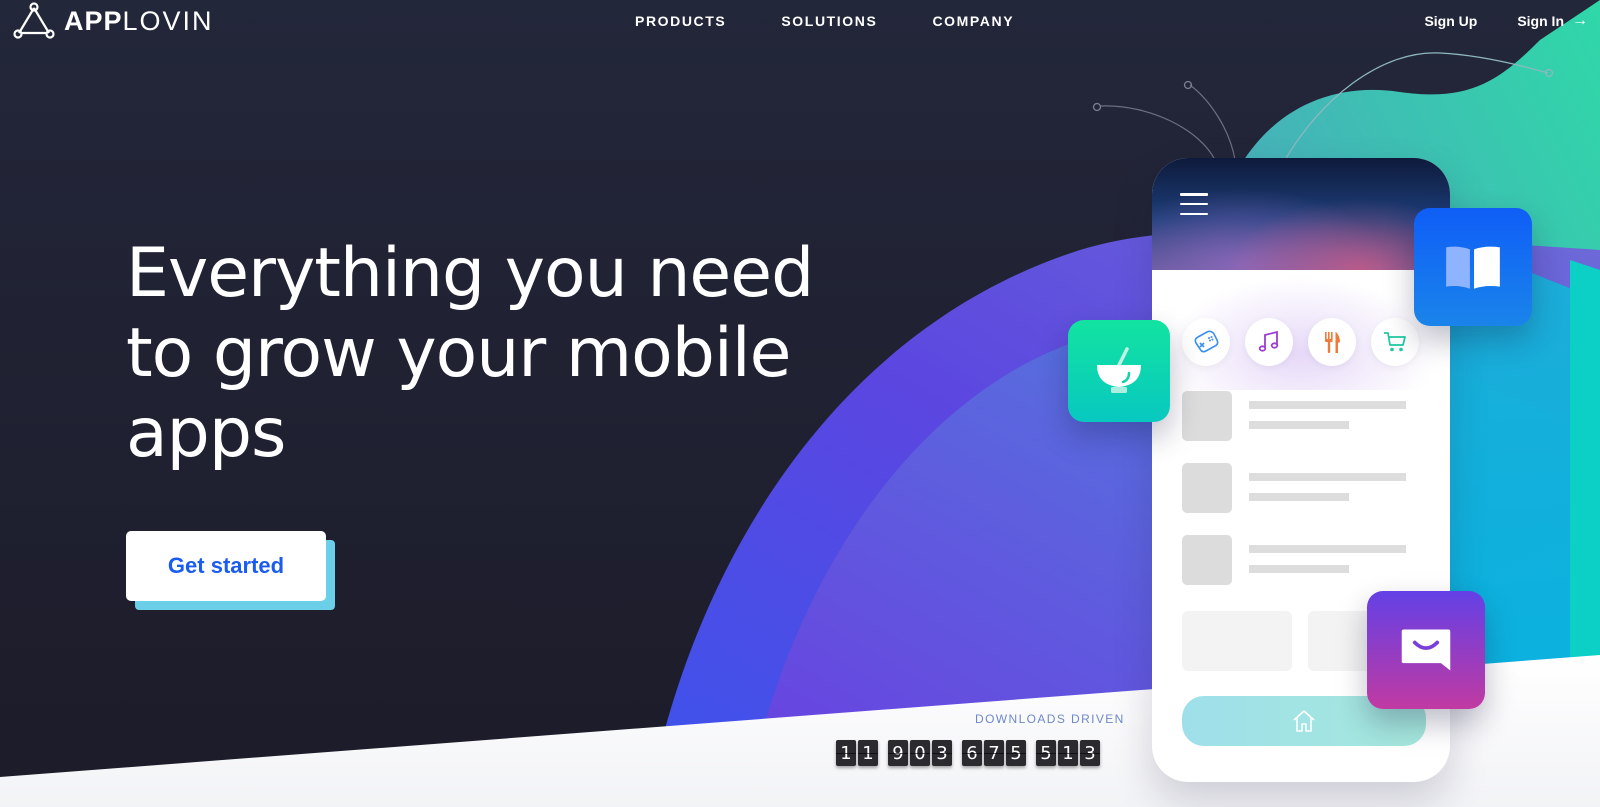  I want to click on chat-app-tile, so click(1426, 650).